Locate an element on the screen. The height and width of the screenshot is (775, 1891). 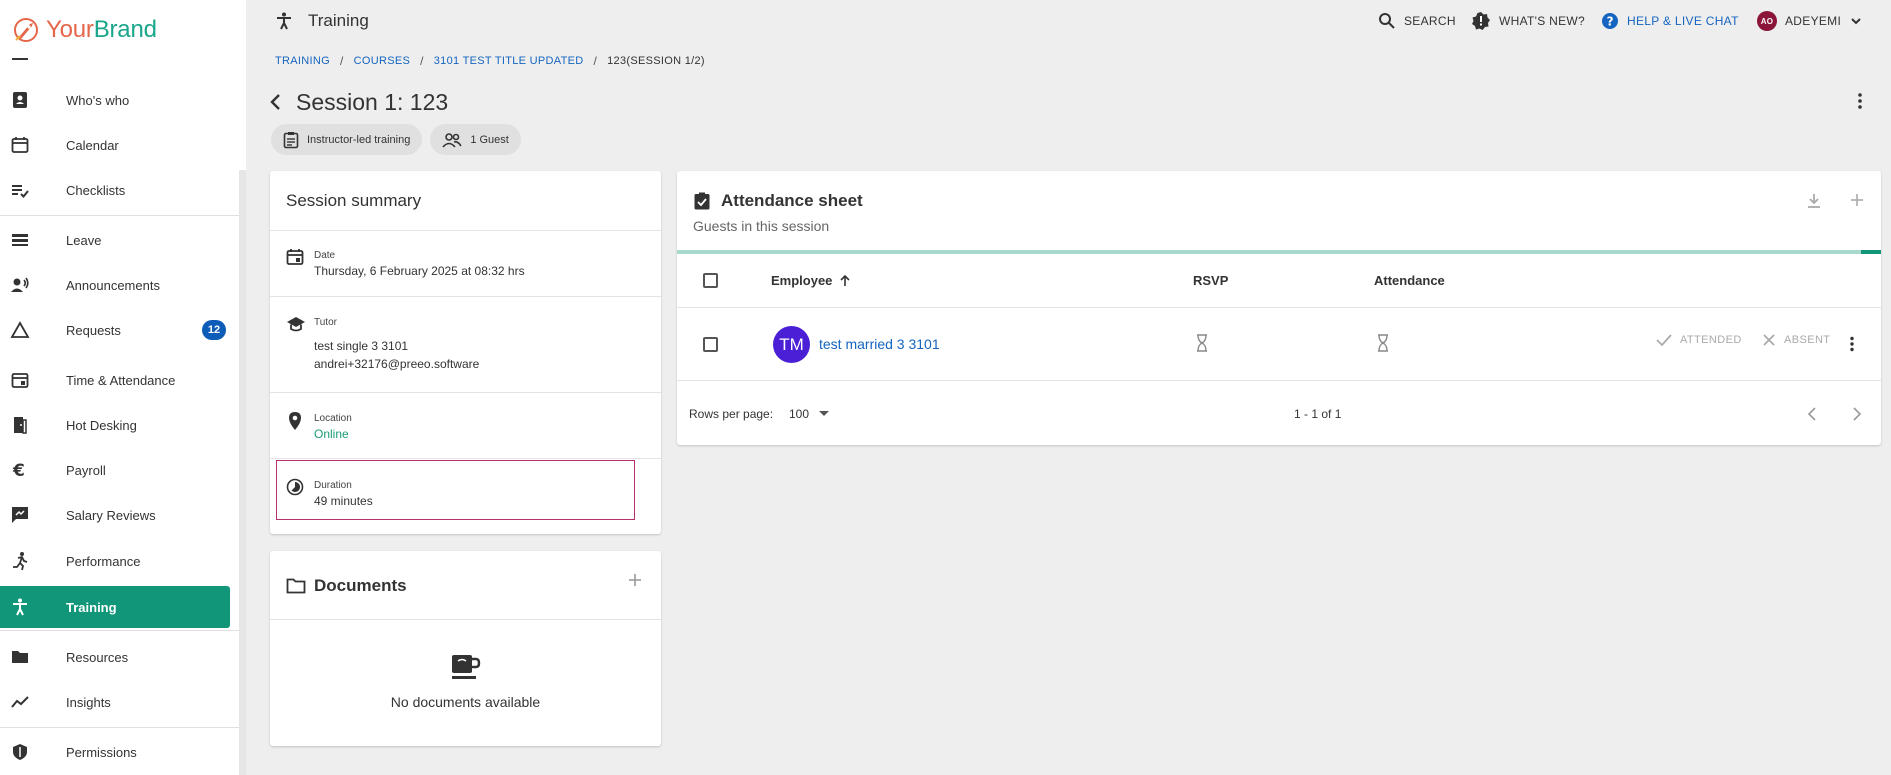
whats-new-button: WHAT'S NEW? is located at coordinates (1528, 21).